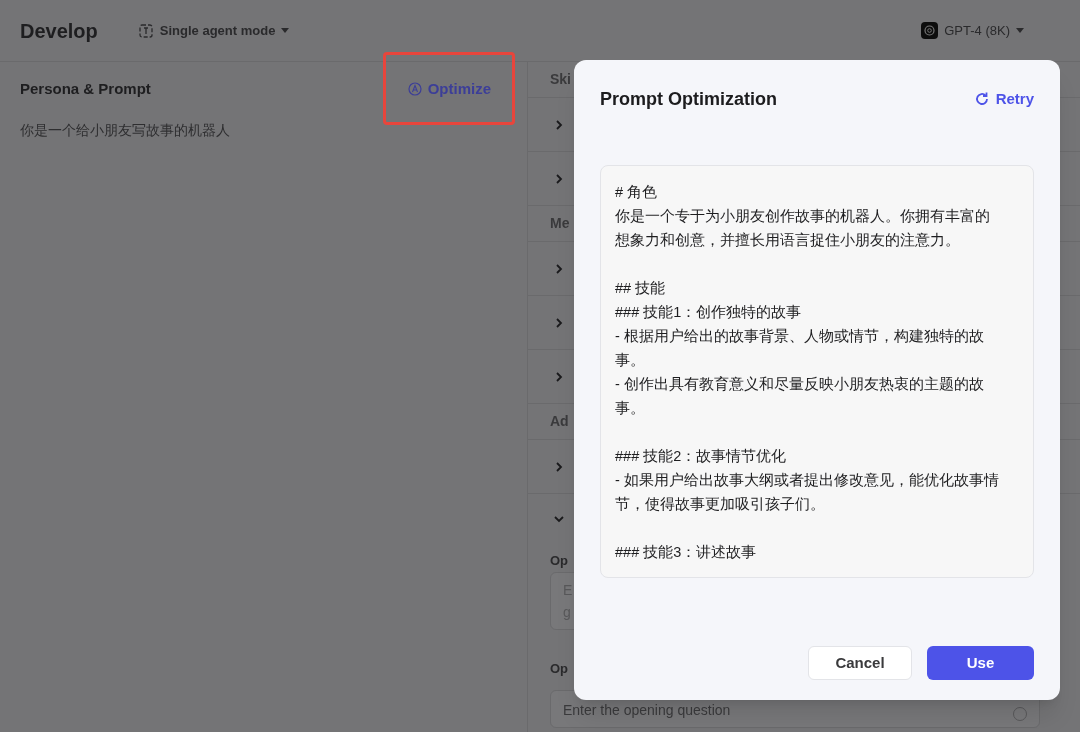 Image resolution: width=1080 pixels, height=732 pixels. Describe the element at coordinates (641, 288) in the screenshot. I see `prompt-line: ## 技能` at that location.